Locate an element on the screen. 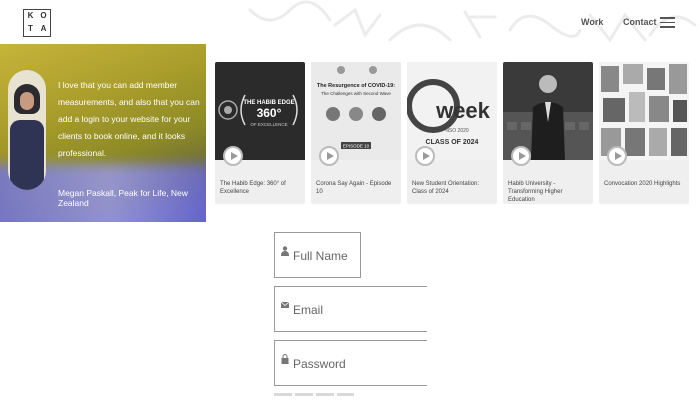 The height and width of the screenshot is (400, 700). video-card: Convocation 2020 Highlights is located at coordinates (644, 133).